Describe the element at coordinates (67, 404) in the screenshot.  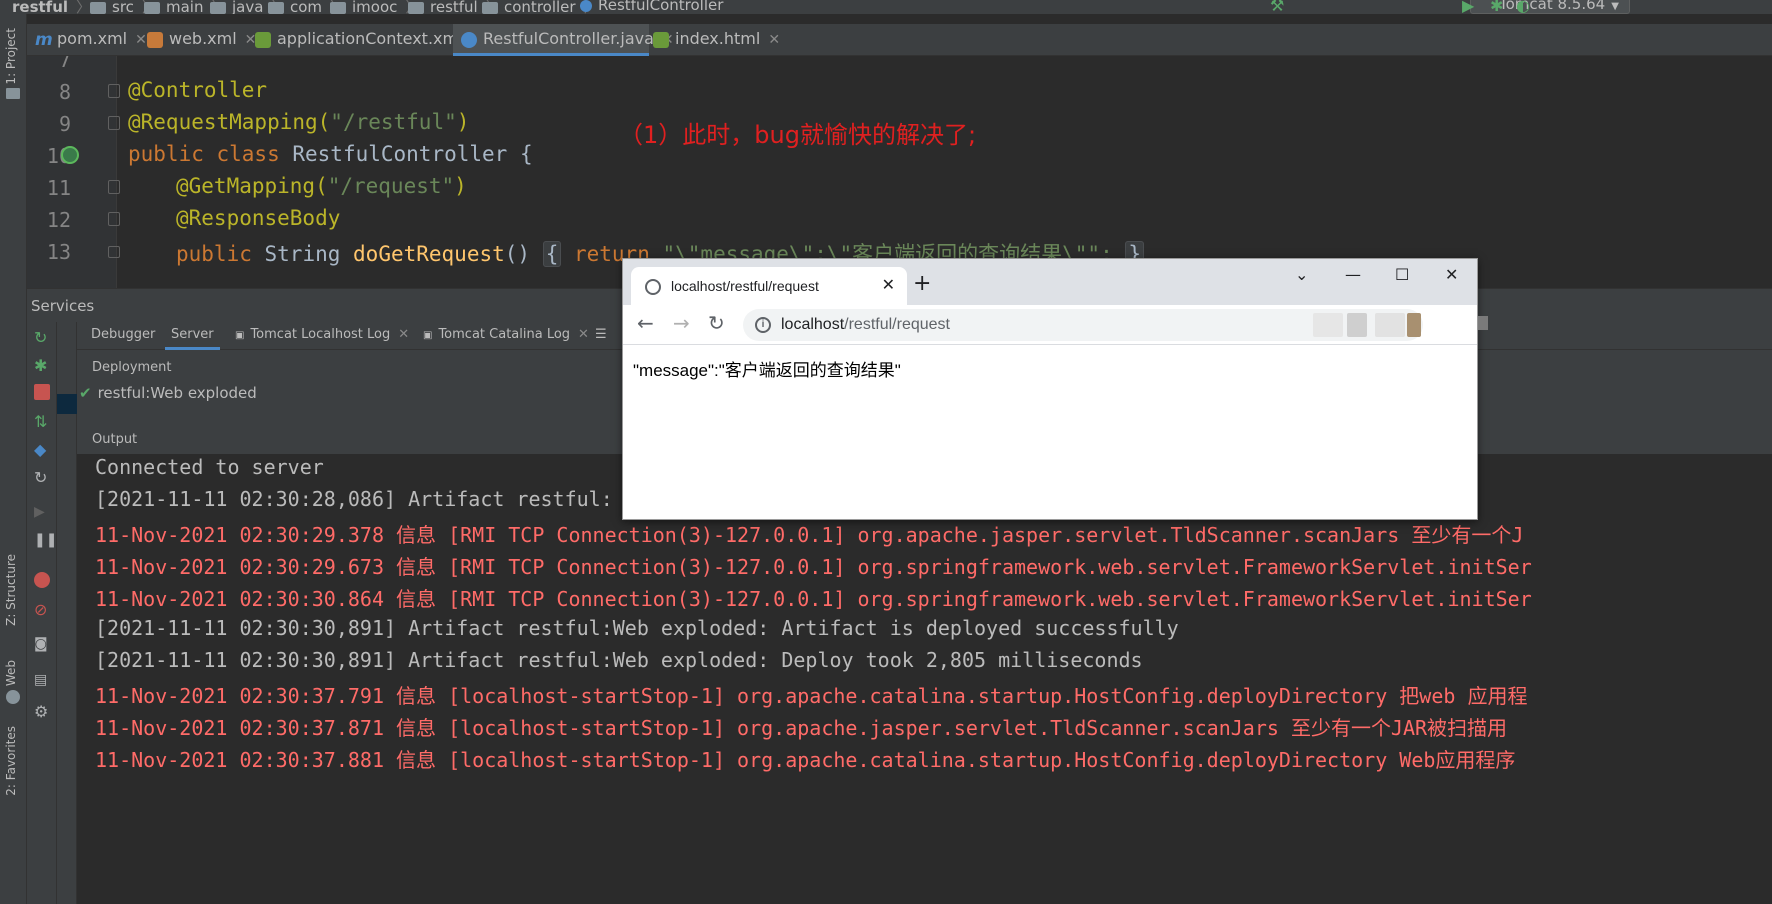
I see `tree-selection` at that location.